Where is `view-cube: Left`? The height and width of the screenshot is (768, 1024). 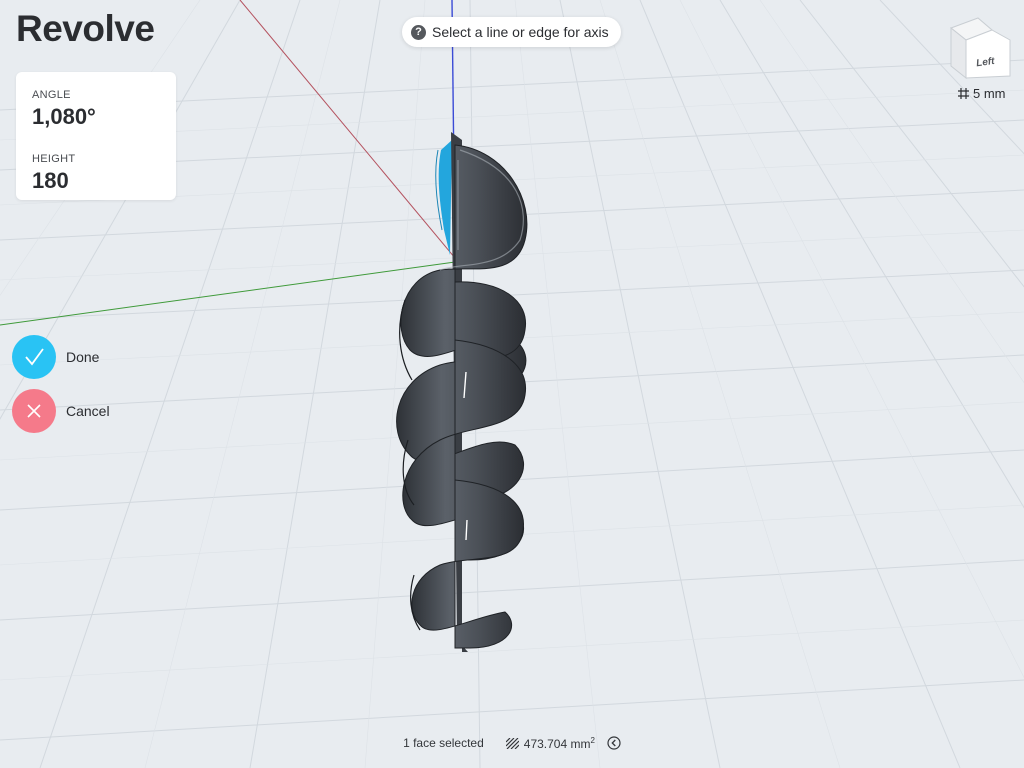 view-cube: Left is located at coordinates (980, 51).